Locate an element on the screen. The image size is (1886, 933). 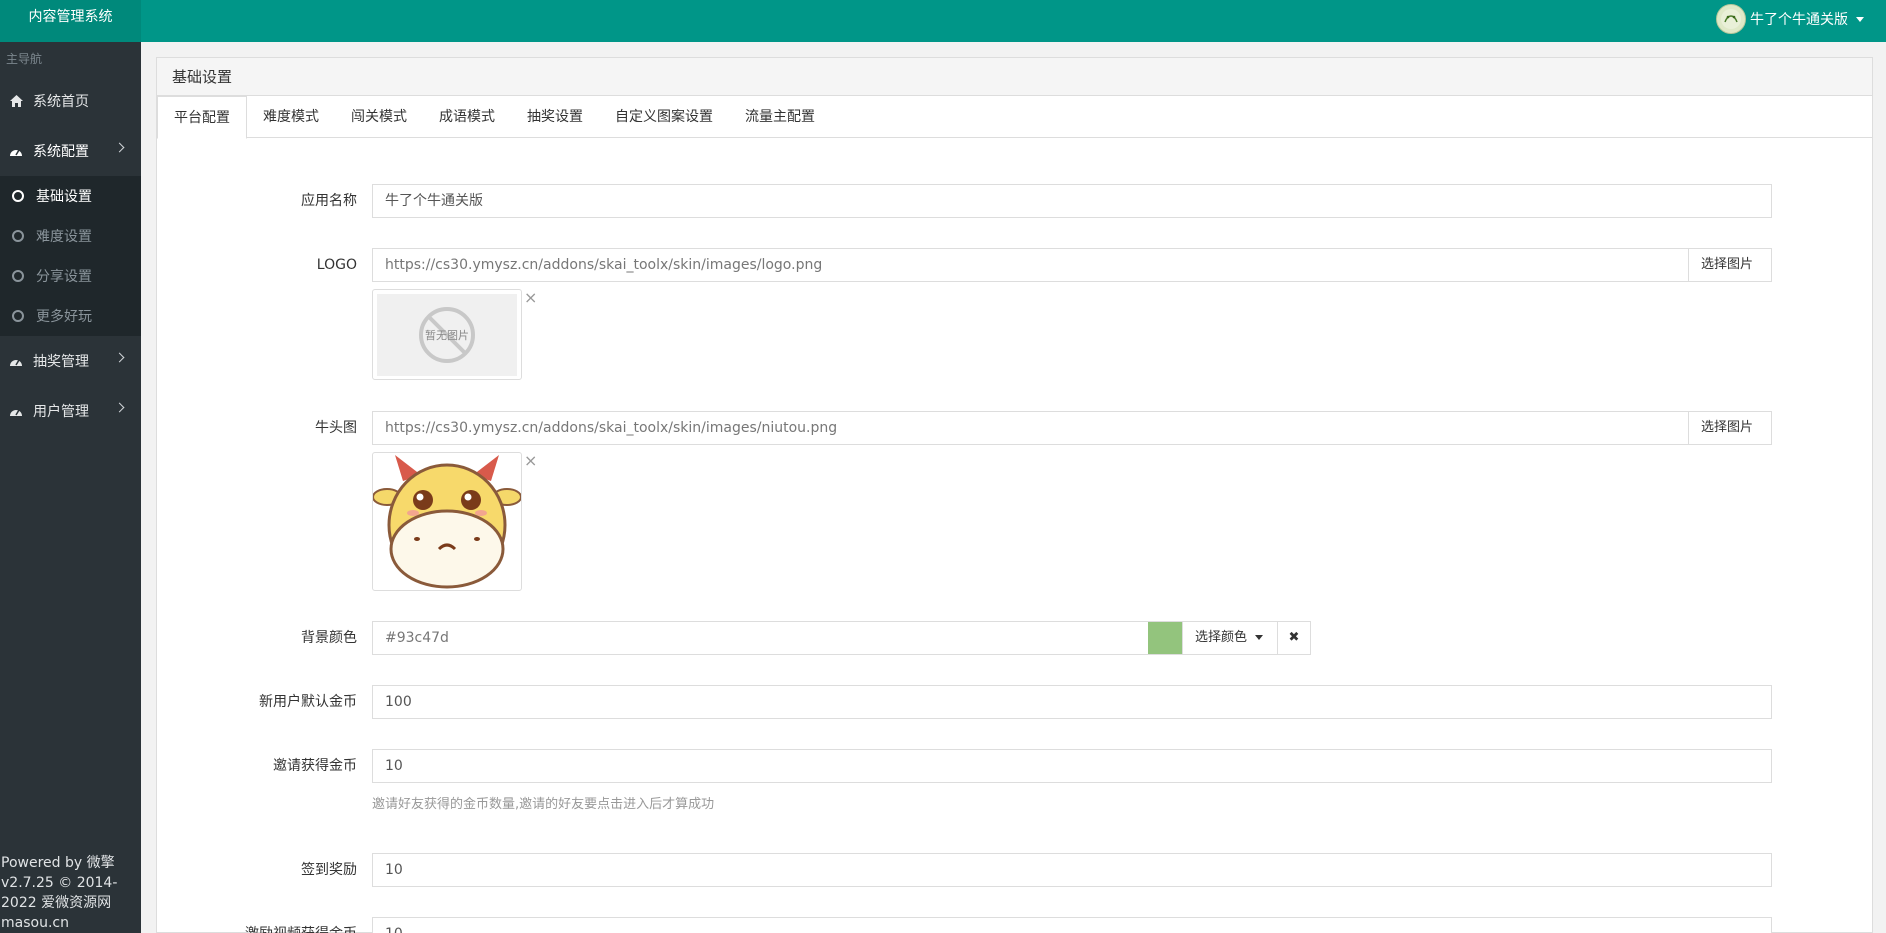
video-coins-label: 激励视频获得金币 is located at coordinates (257, 925).